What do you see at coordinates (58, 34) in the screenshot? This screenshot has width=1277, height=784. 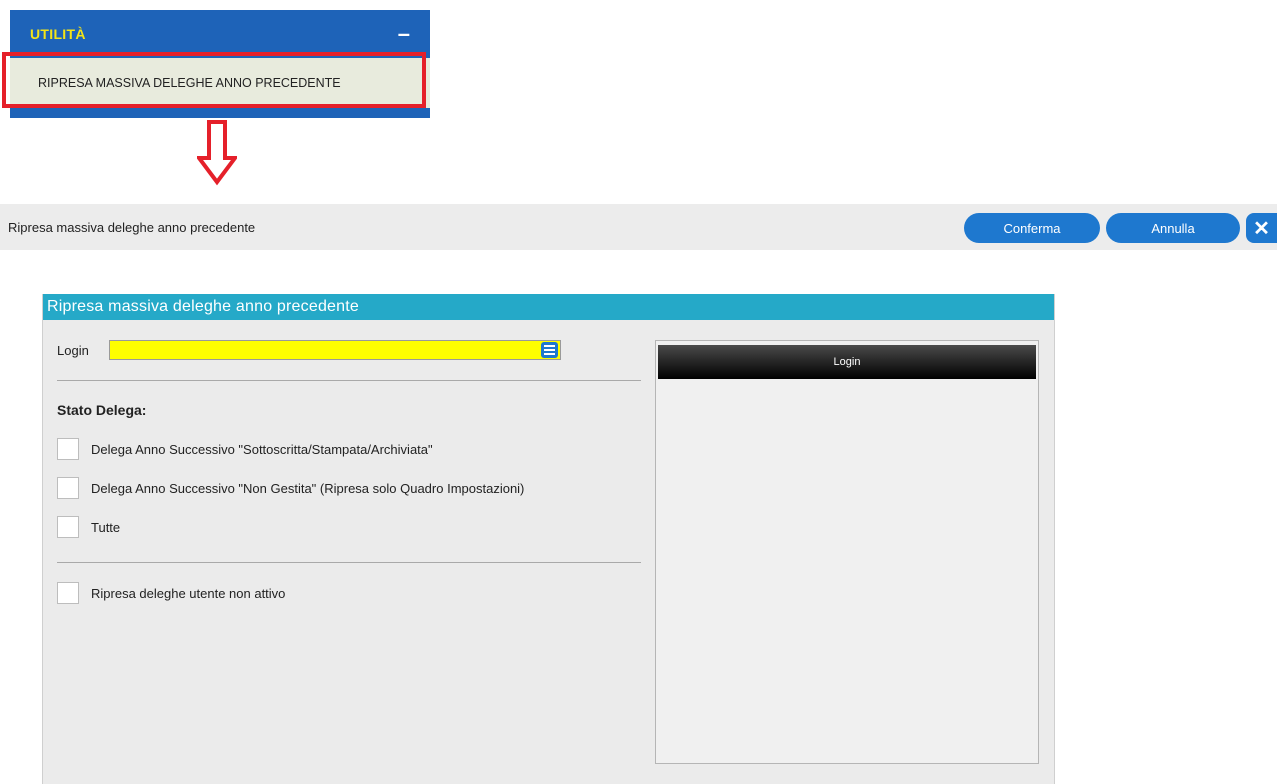 I see `menu-title: UTILITÀ` at bounding box center [58, 34].